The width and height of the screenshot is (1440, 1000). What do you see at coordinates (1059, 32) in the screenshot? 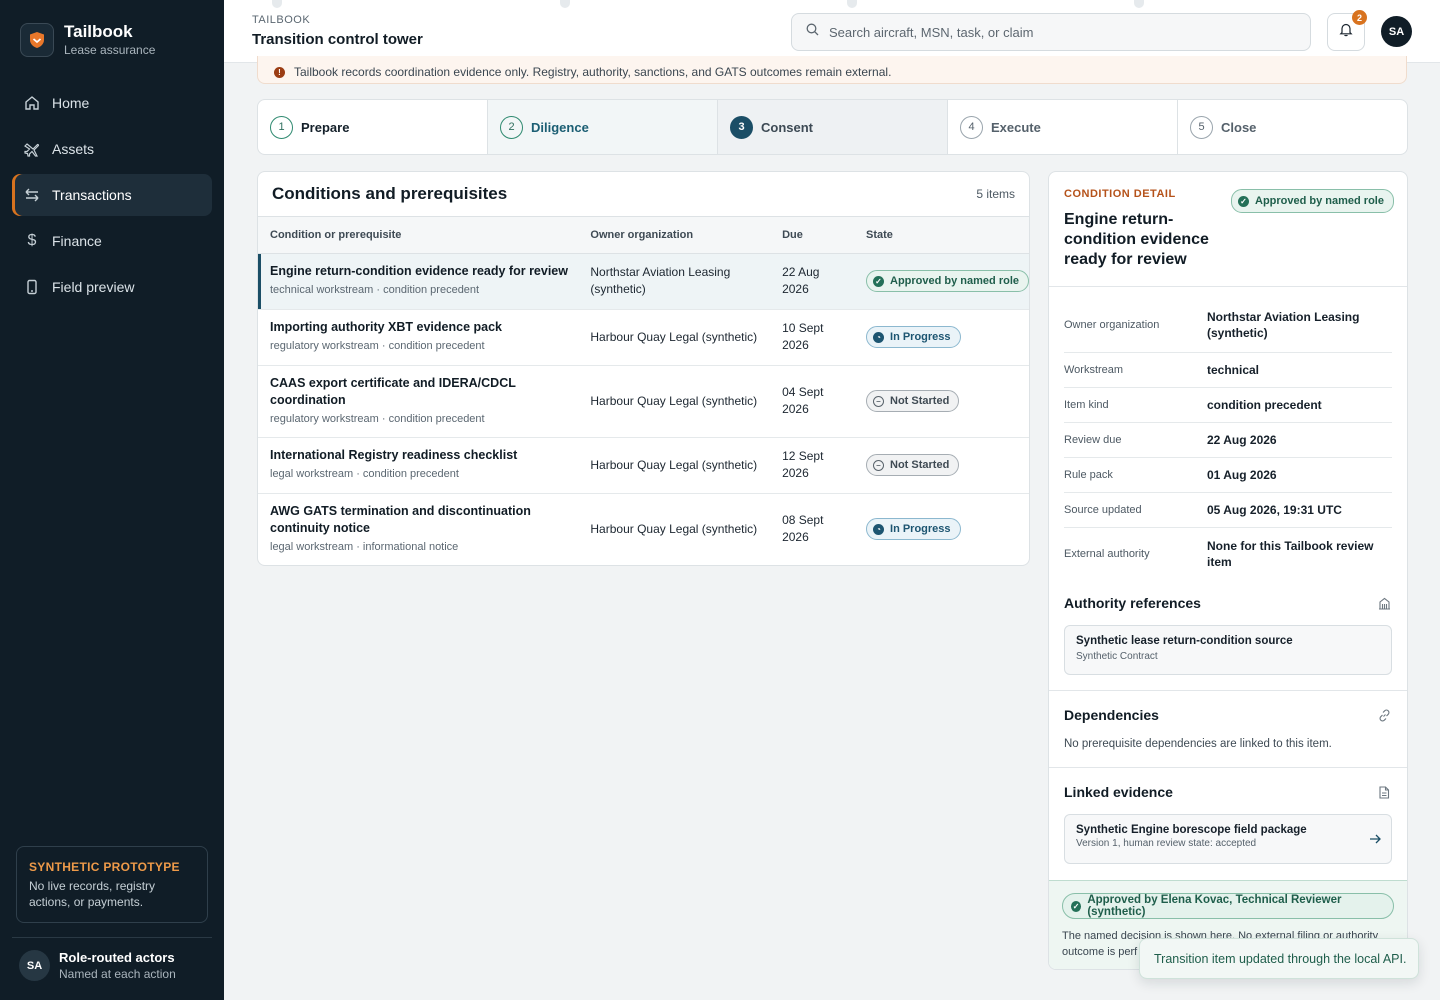
I see `search-input` at bounding box center [1059, 32].